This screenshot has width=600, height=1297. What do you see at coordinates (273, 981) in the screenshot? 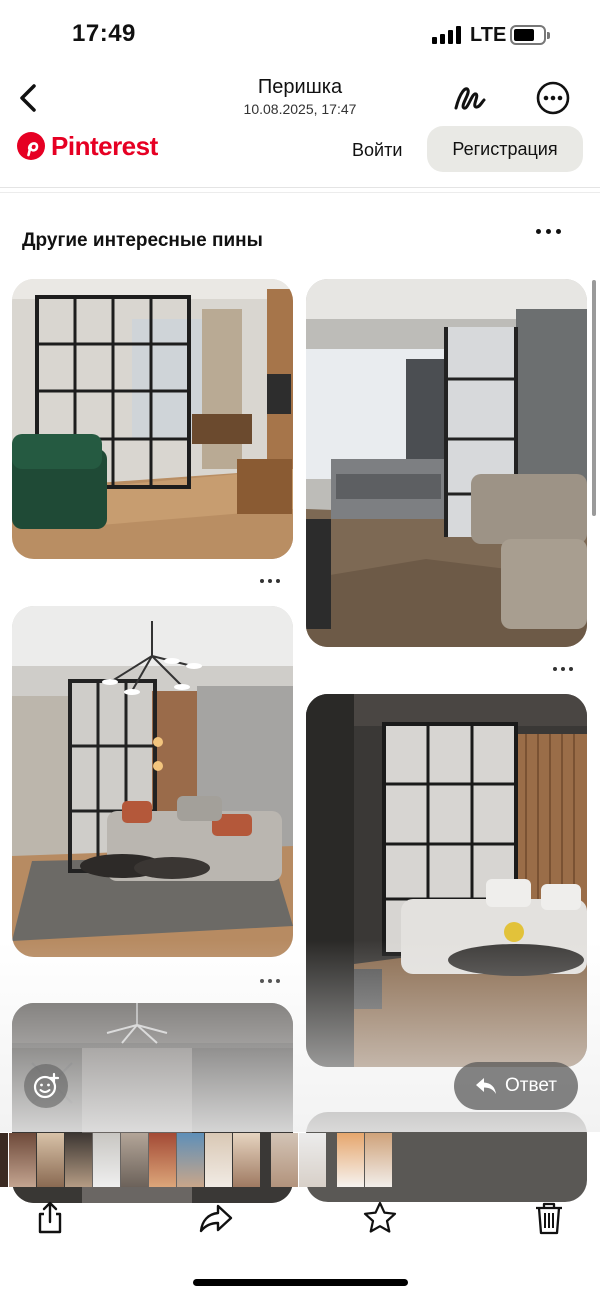
I see `pin-3-more-icon` at bounding box center [273, 981].